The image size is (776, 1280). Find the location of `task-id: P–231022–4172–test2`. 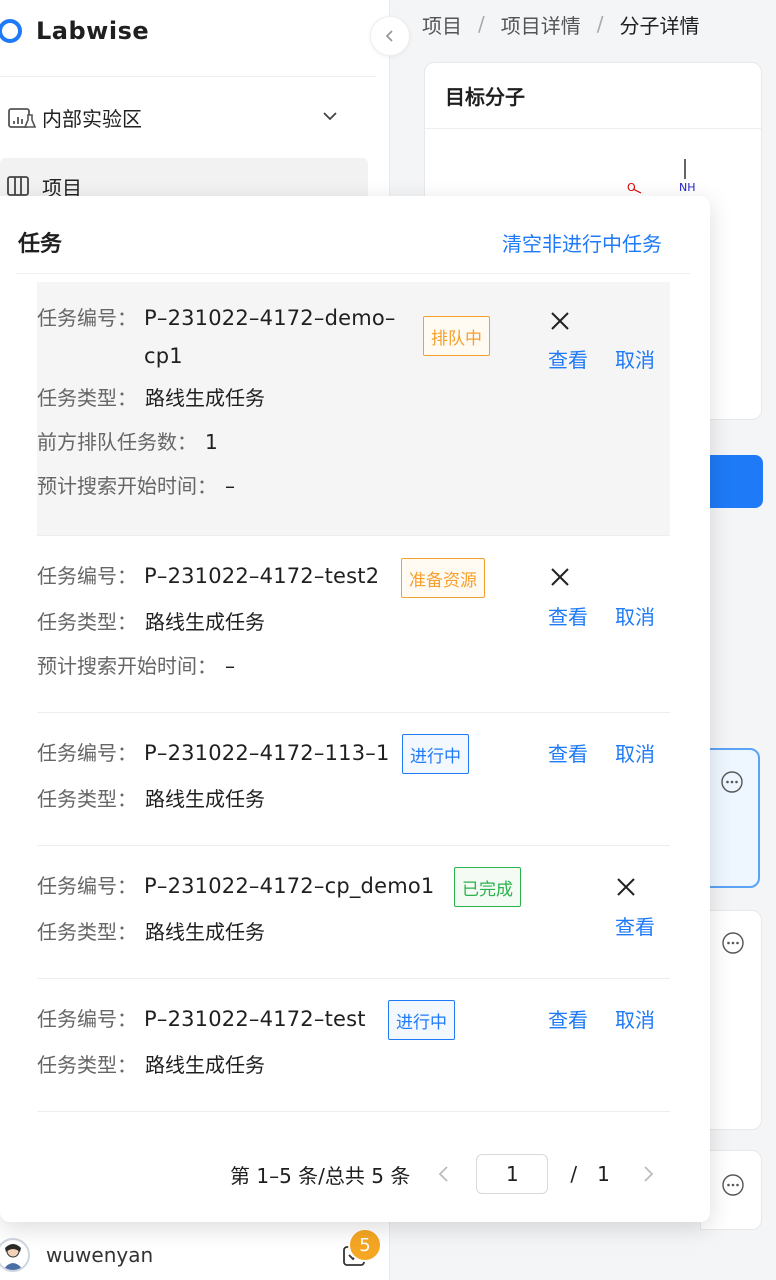

task-id: P–231022–4172–test2 is located at coordinates (262, 576).